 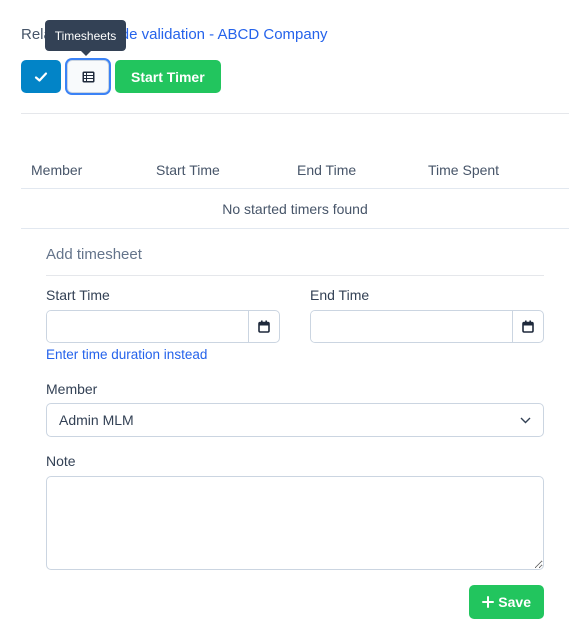 What do you see at coordinates (488, 602) in the screenshot?
I see `plus-icon` at bounding box center [488, 602].